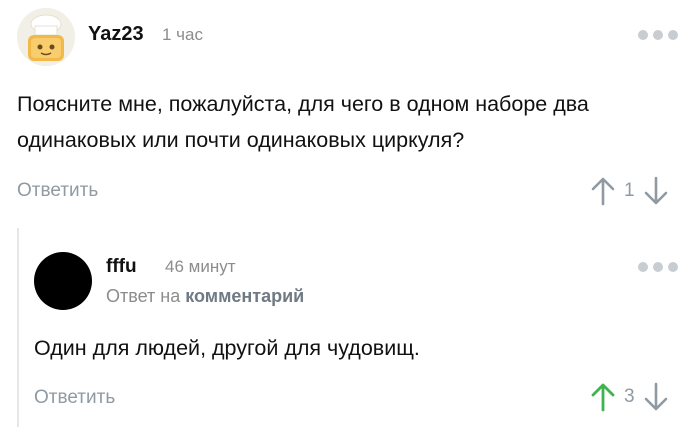 The height and width of the screenshot is (427, 700). What do you see at coordinates (227, 348) in the screenshot?
I see `comment-text: Один для людей, другой для чудовищ.` at bounding box center [227, 348].